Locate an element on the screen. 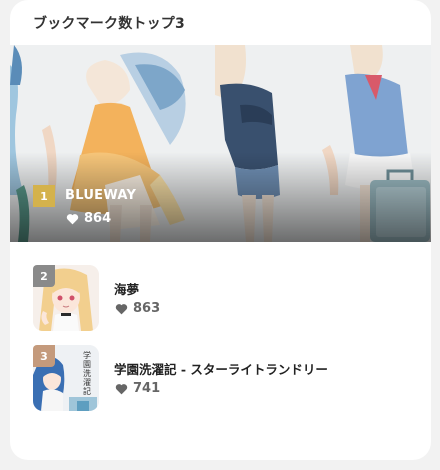  work-title: 海夢 is located at coordinates (127, 289).